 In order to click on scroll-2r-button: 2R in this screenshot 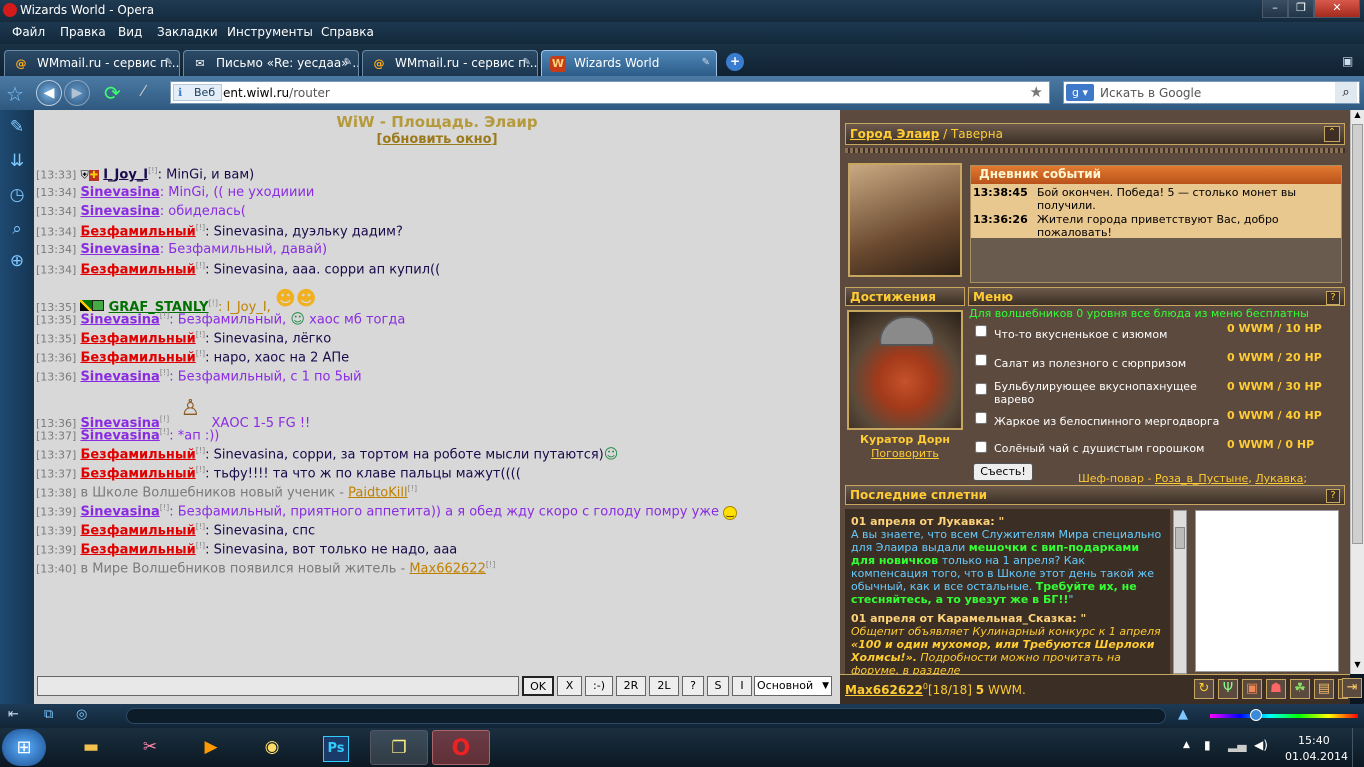, I will do `click(631, 686)`.